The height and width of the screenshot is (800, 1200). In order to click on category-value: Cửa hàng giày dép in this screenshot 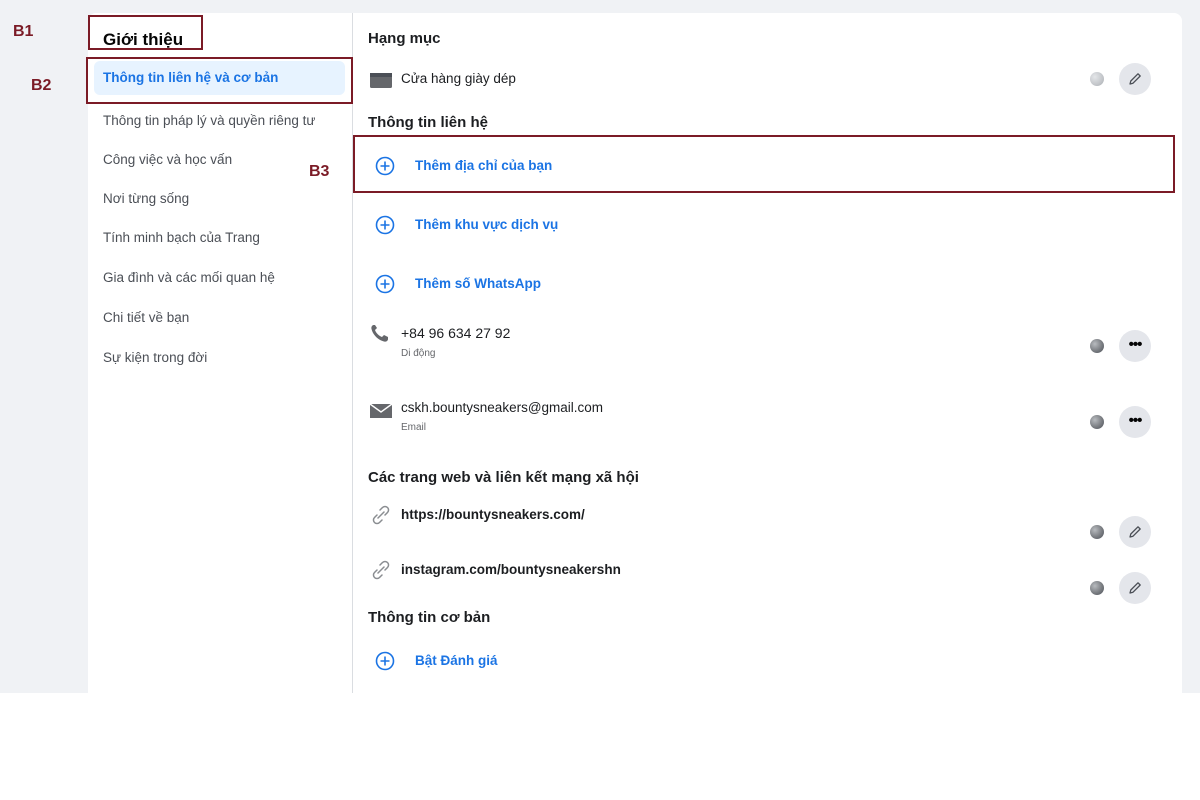, I will do `click(458, 78)`.